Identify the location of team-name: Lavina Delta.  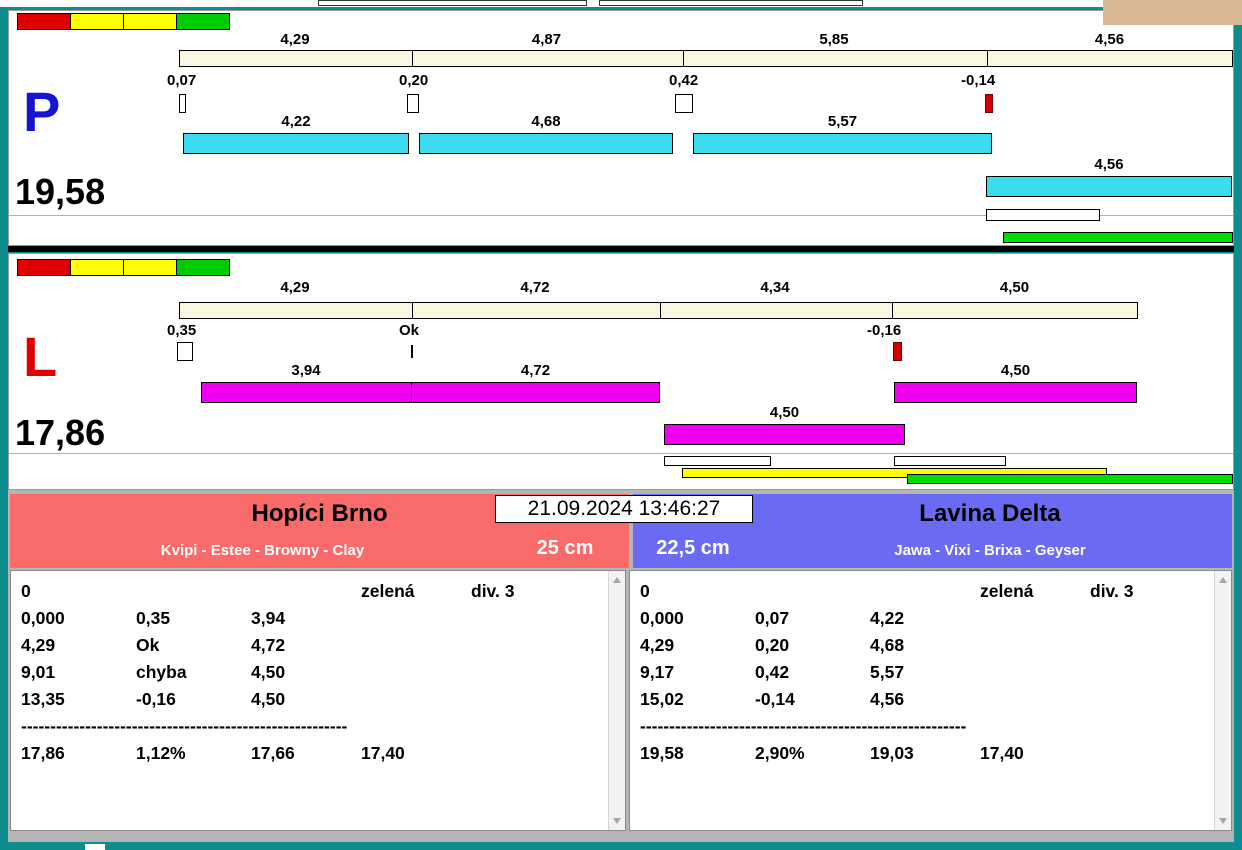
(990, 513).